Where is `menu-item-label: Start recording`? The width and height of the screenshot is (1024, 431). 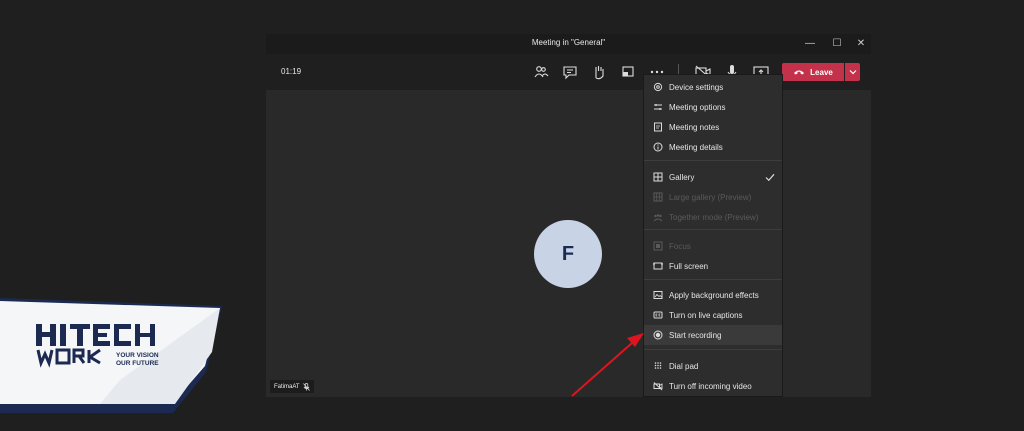
menu-item-label: Start recording is located at coordinates (695, 335).